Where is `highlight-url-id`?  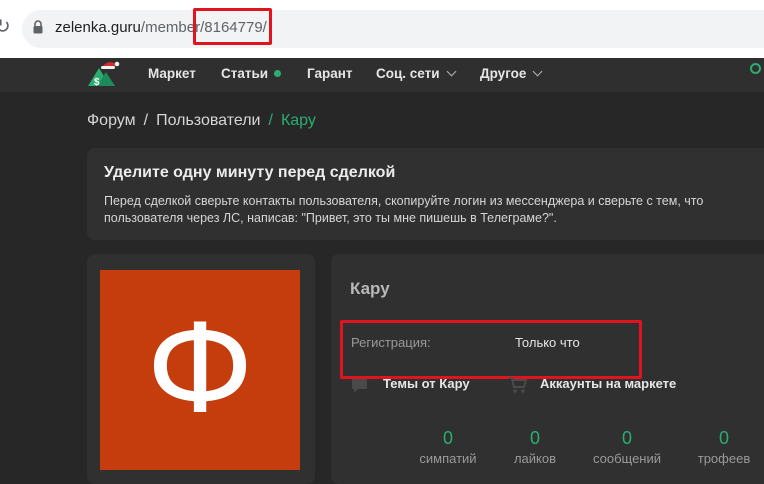
highlight-url-id is located at coordinates (232, 26).